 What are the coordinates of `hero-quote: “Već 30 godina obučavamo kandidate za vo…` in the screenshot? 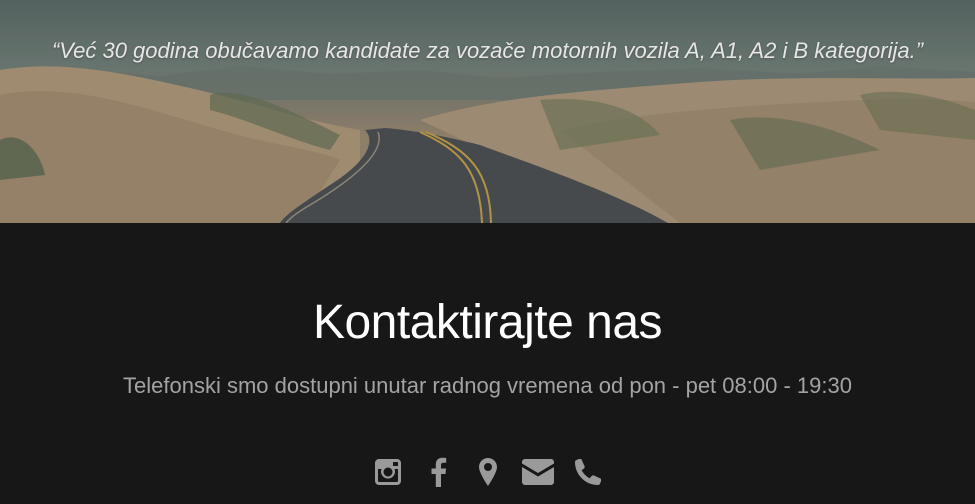 It's located at (487, 50).